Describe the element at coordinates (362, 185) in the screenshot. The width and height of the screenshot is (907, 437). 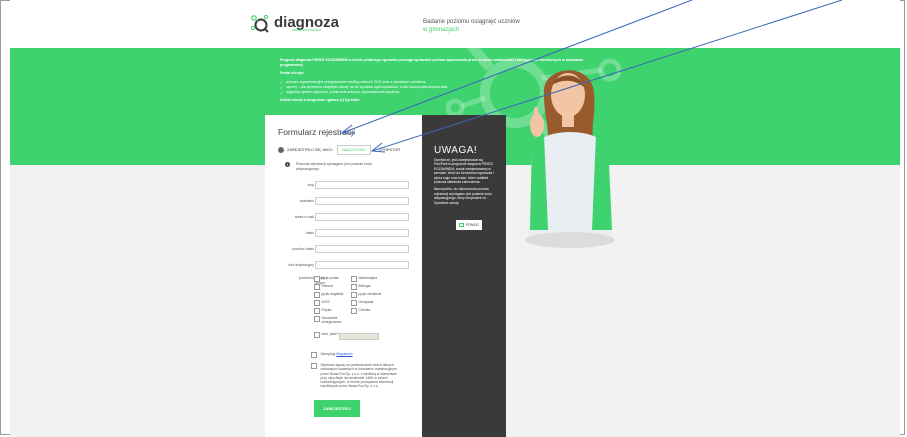
I see `first-name-input` at that location.